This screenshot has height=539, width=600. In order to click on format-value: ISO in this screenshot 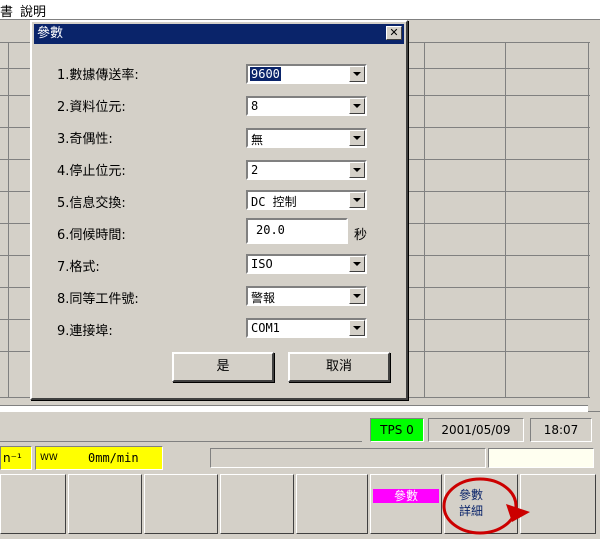, I will do `click(262, 264)`.